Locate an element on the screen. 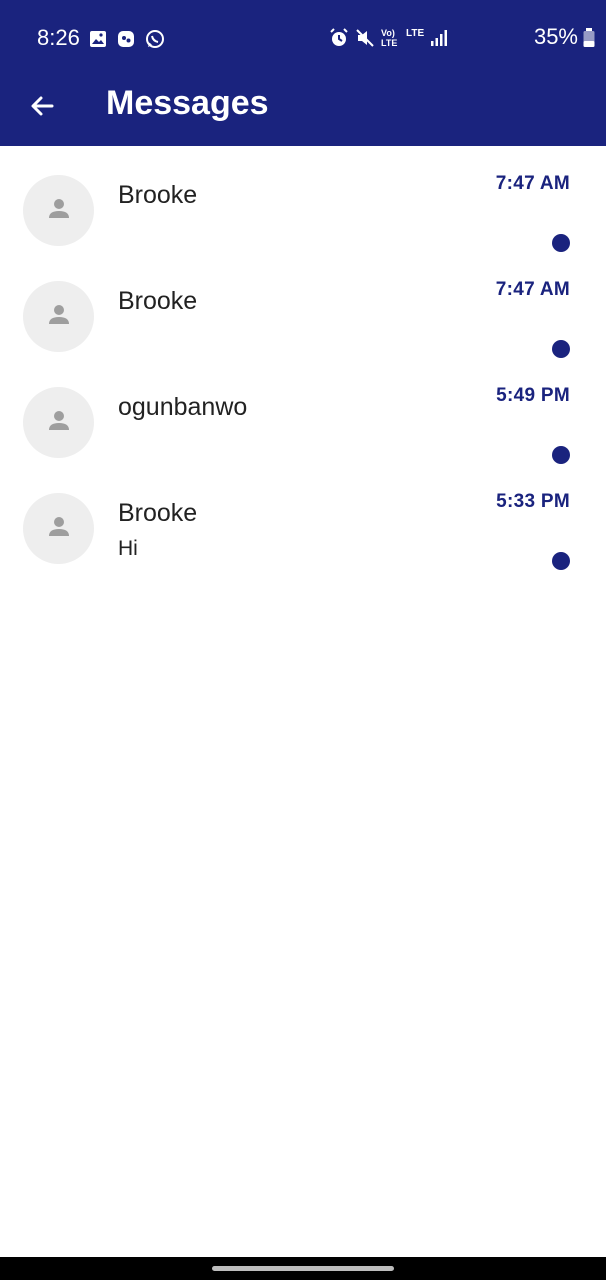 This screenshot has width=606, height=1280. image-icon is located at coordinates (98, 39).